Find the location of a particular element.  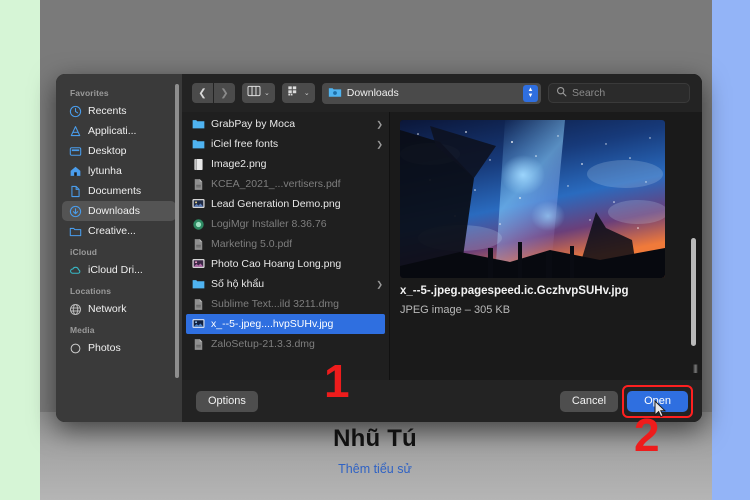

file-name: KCEA_2021_...vertisers.pdf is located at coordinates (276, 184).